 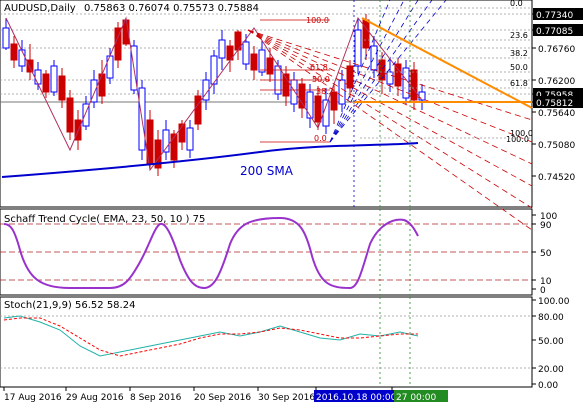 I want to click on stc-tick-label: 50, so click(x=546, y=254).